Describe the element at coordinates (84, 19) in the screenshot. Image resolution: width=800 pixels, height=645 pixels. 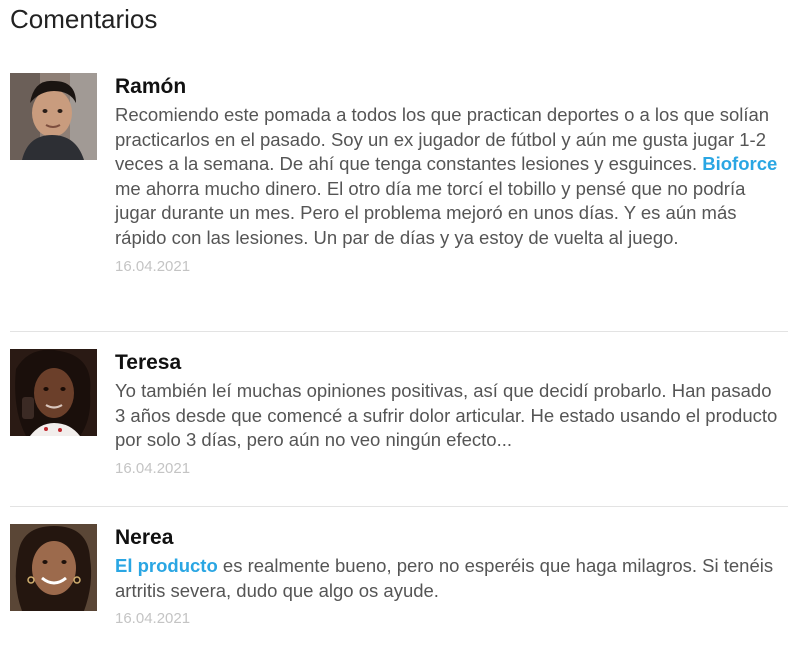
I see `comments-section-title: Comentarios` at that location.